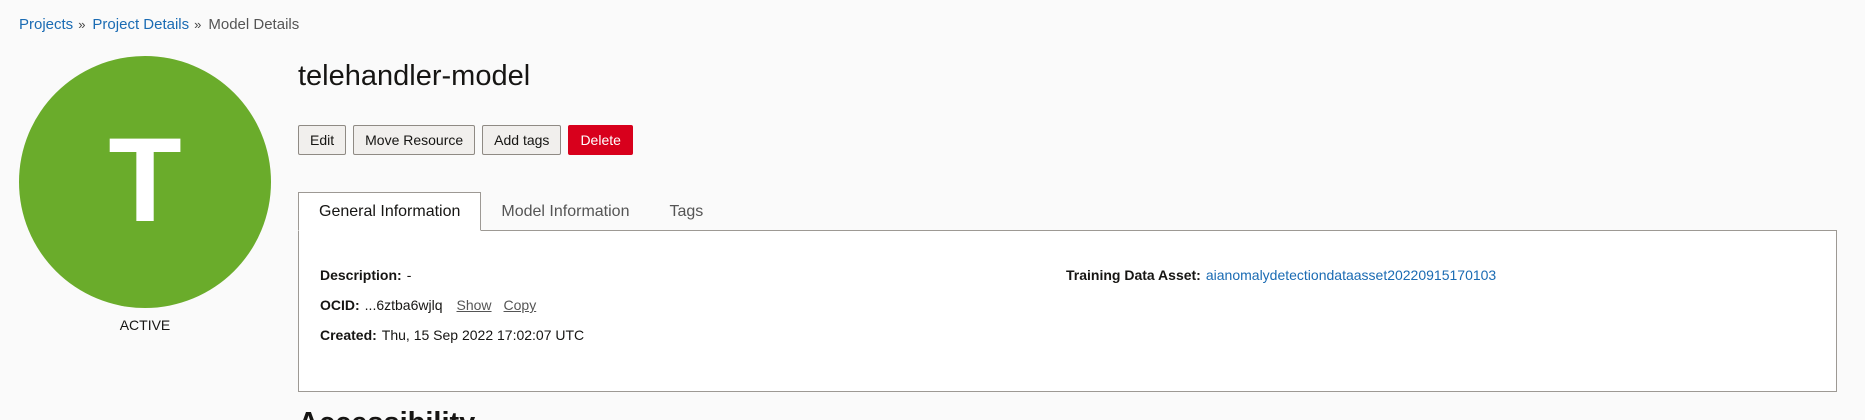  What do you see at coordinates (140, 24) in the screenshot?
I see `breadcrumb-project-details: Project Details` at bounding box center [140, 24].